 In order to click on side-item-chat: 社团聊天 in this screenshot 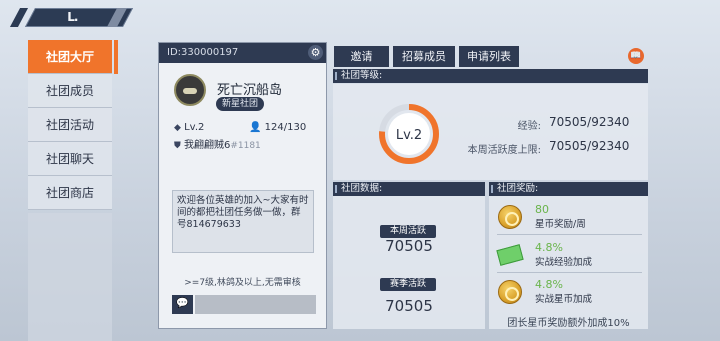, I will do `click(70, 159)`.